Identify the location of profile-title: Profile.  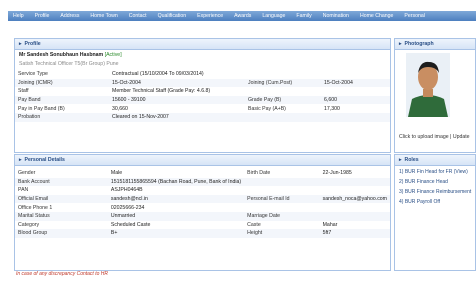
(32, 44).